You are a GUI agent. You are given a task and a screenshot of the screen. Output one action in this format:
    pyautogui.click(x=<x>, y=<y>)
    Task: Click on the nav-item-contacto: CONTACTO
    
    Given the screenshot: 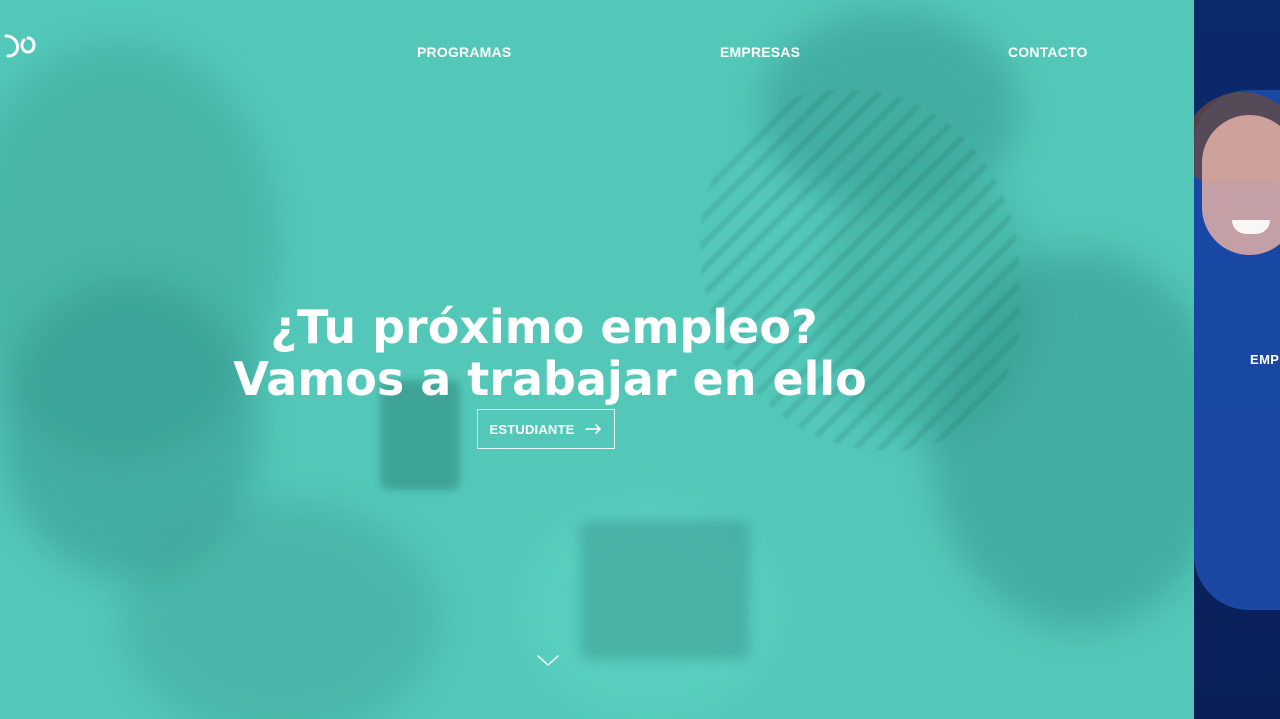 What is the action you would take?
    pyautogui.click(x=1048, y=52)
    